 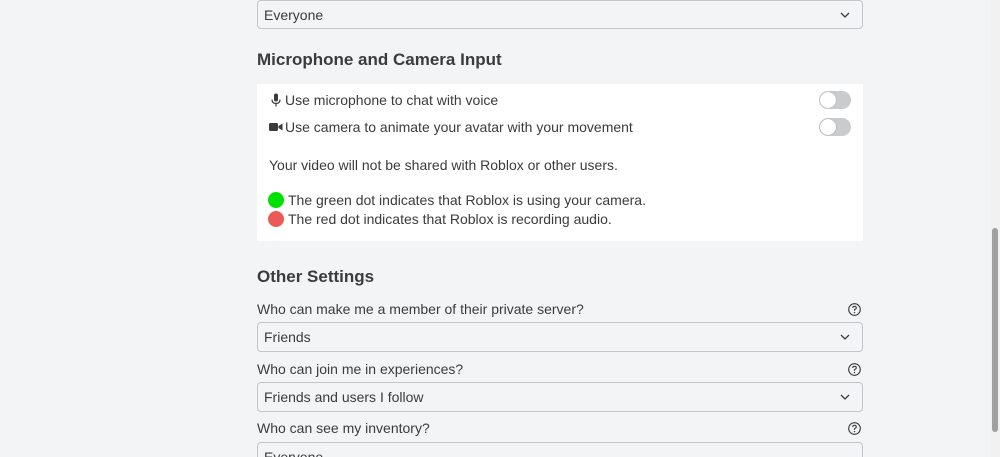 I want to click on microphone-icon, so click(x=276, y=100).